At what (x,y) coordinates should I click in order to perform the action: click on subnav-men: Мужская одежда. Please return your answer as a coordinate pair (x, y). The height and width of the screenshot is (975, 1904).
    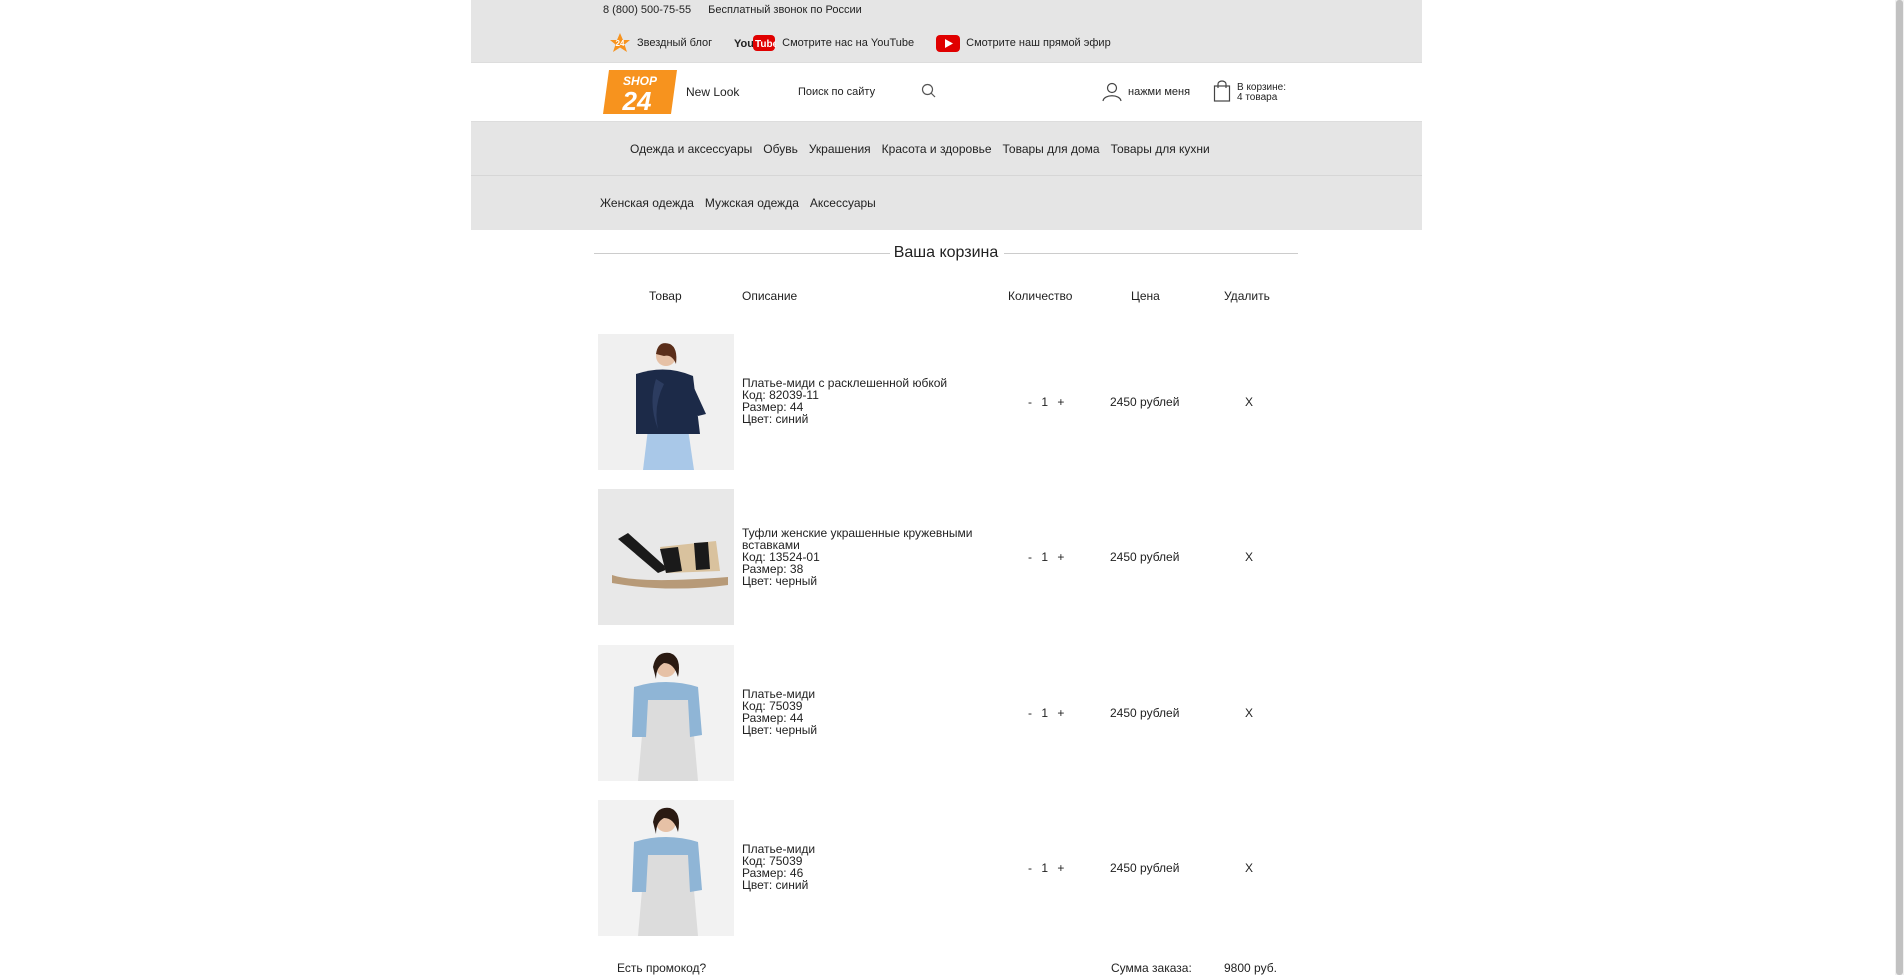
    Looking at the image, I should click on (752, 203).